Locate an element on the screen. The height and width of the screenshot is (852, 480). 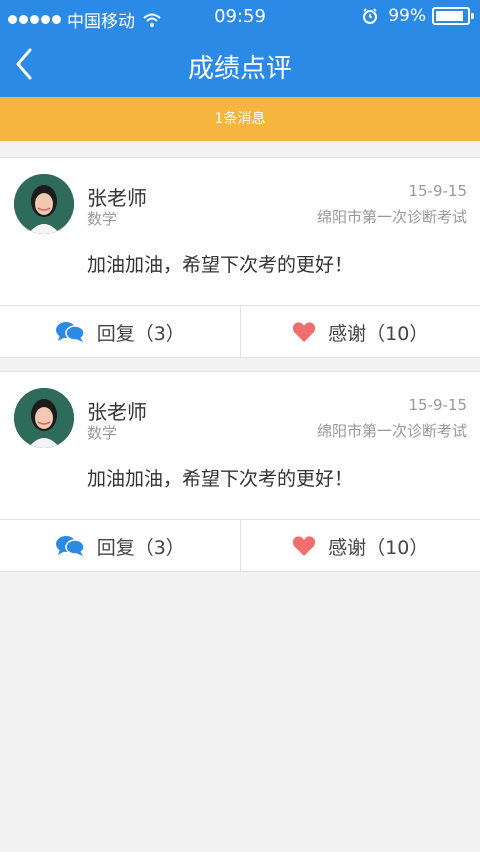
status-bar: 中国移动 09:59 99% is located at coordinates (240, 17).